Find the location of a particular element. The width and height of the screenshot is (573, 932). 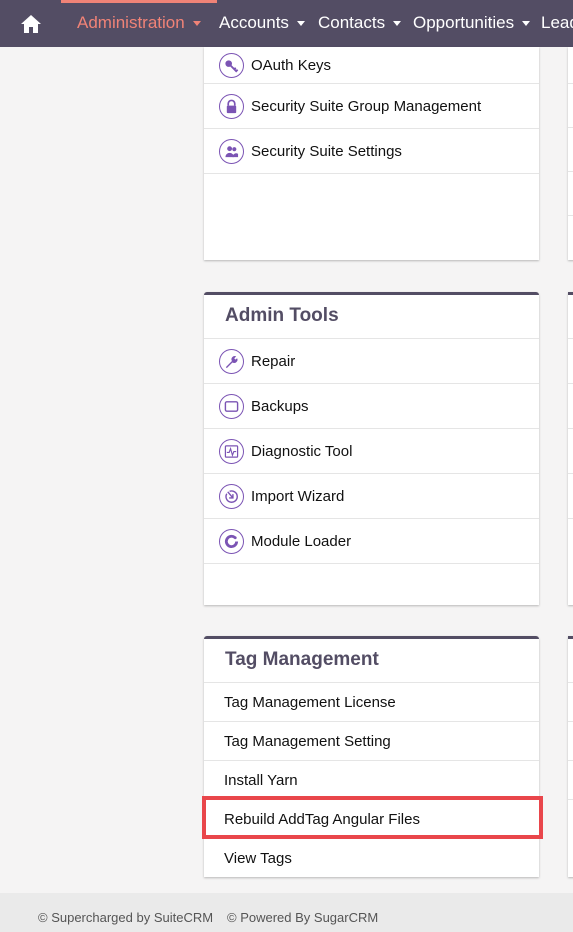

backup-icon is located at coordinates (231, 406).